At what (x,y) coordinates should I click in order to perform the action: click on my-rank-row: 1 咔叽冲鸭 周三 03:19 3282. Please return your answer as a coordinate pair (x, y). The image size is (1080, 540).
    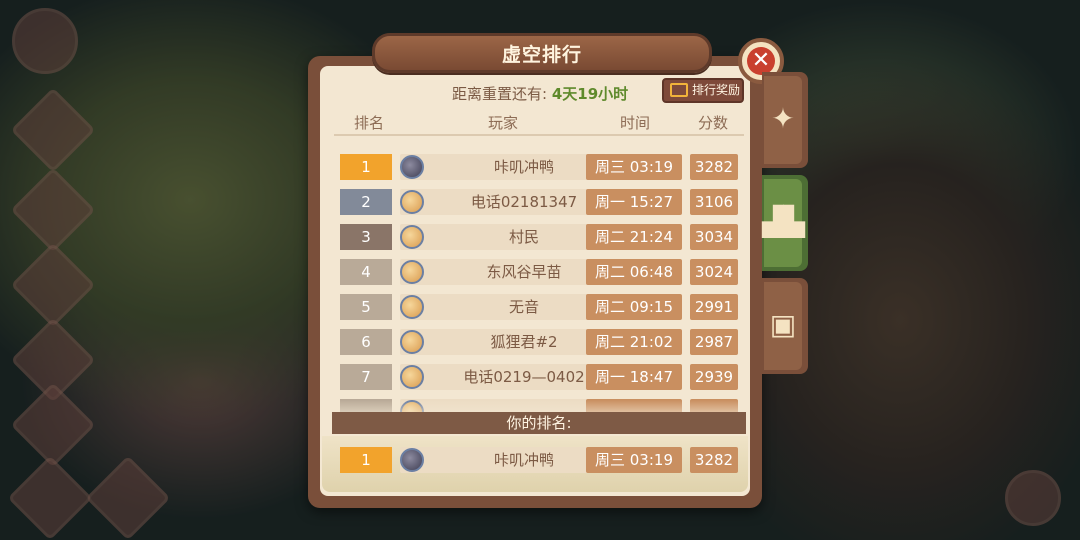
    Looking at the image, I should click on (540, 460).